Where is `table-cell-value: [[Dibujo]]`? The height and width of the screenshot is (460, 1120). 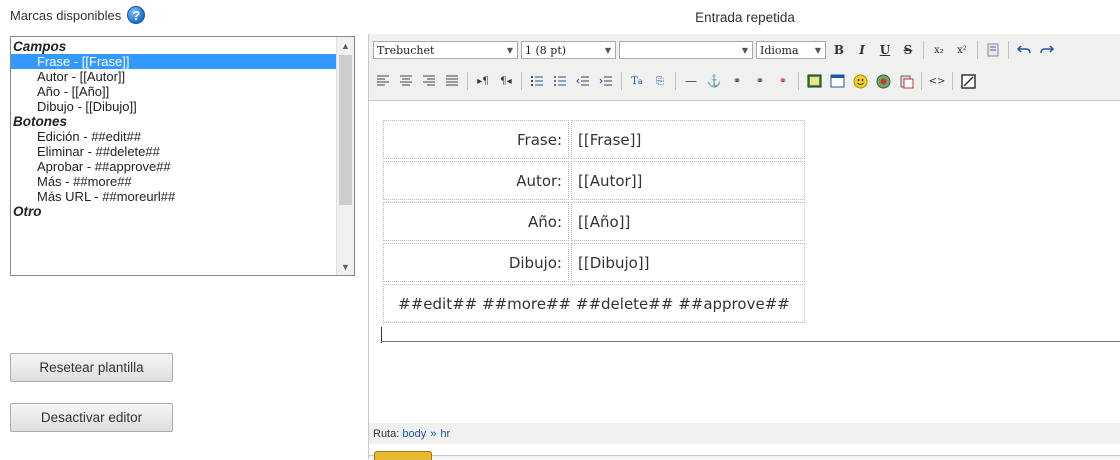
table-cell-value: [[Dibujo]] is located at coordinates (688, 262).